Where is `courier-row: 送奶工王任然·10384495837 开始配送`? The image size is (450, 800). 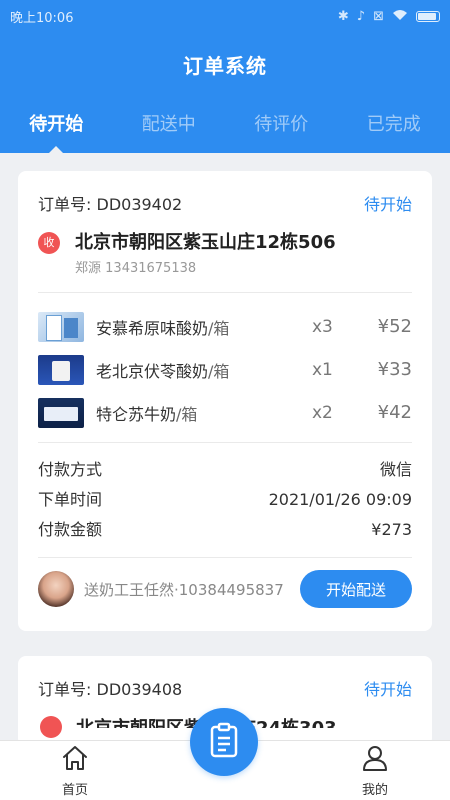 courier-row: 送奶工王任然·10384495837 开始配送 is located at coordinates (225, 583).